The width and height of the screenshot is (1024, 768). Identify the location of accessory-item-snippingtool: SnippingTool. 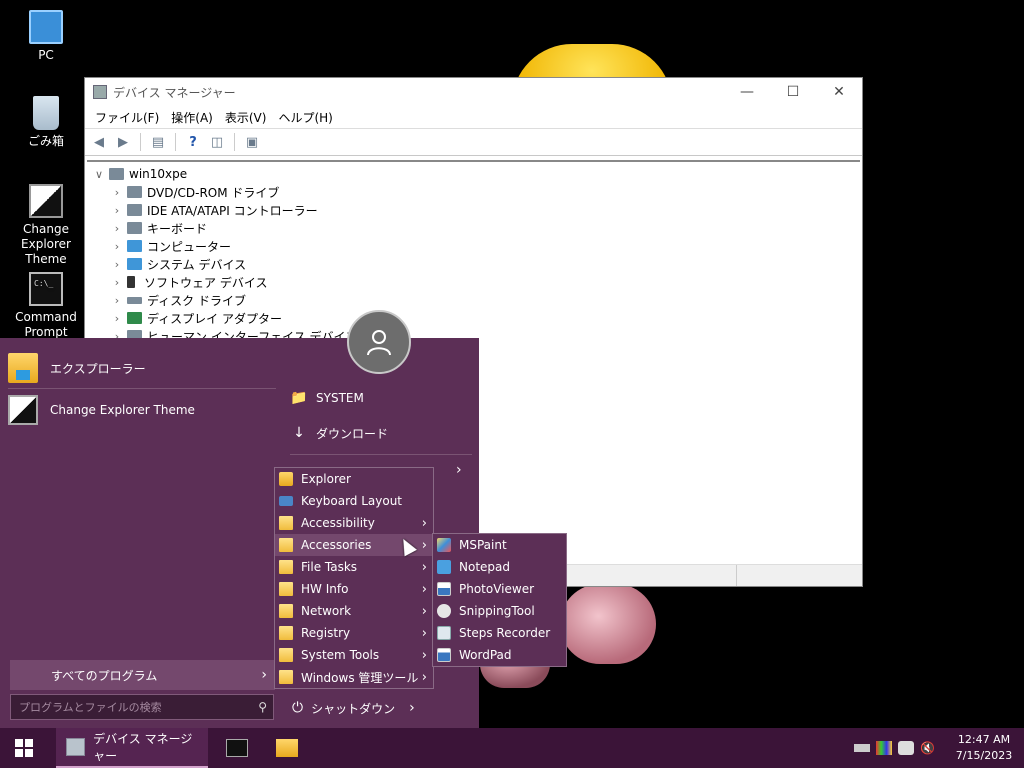
(499, 611).